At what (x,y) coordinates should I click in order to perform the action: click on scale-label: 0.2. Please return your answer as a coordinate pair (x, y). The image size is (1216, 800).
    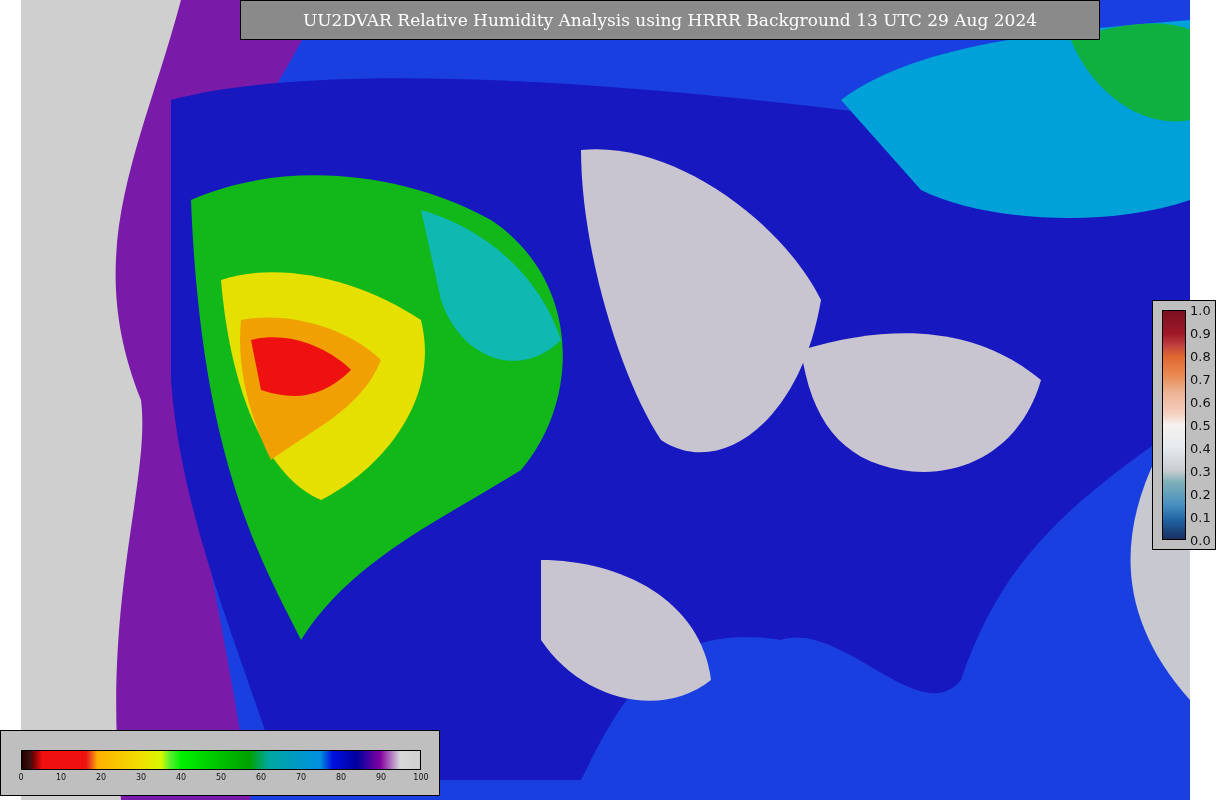
    Looking at the image, I should click on (1200, 494).